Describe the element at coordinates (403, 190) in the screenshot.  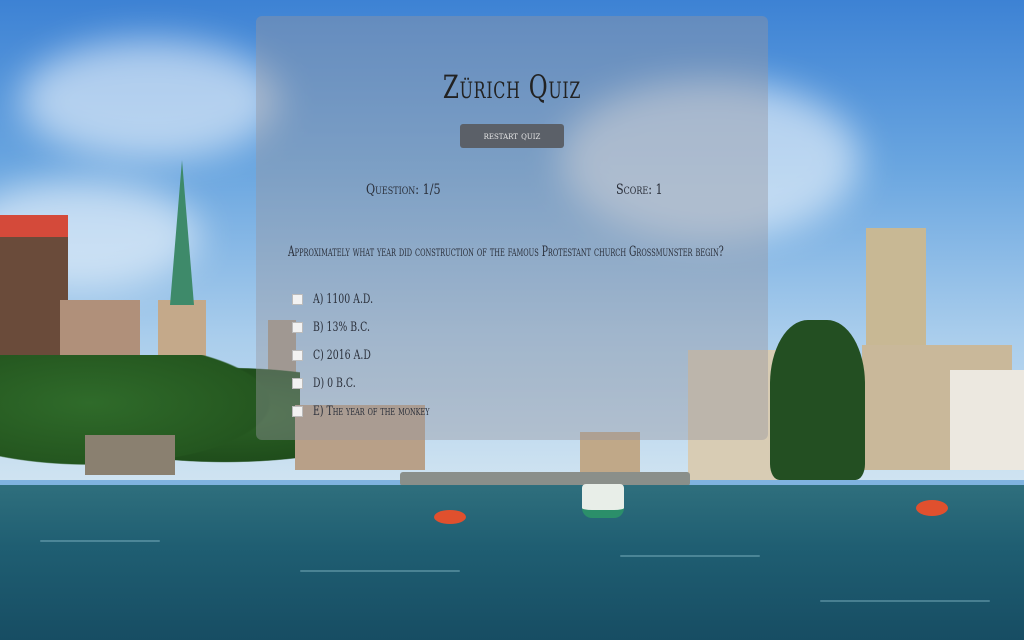
I see `question-counter: Question: 1/5` at that location.